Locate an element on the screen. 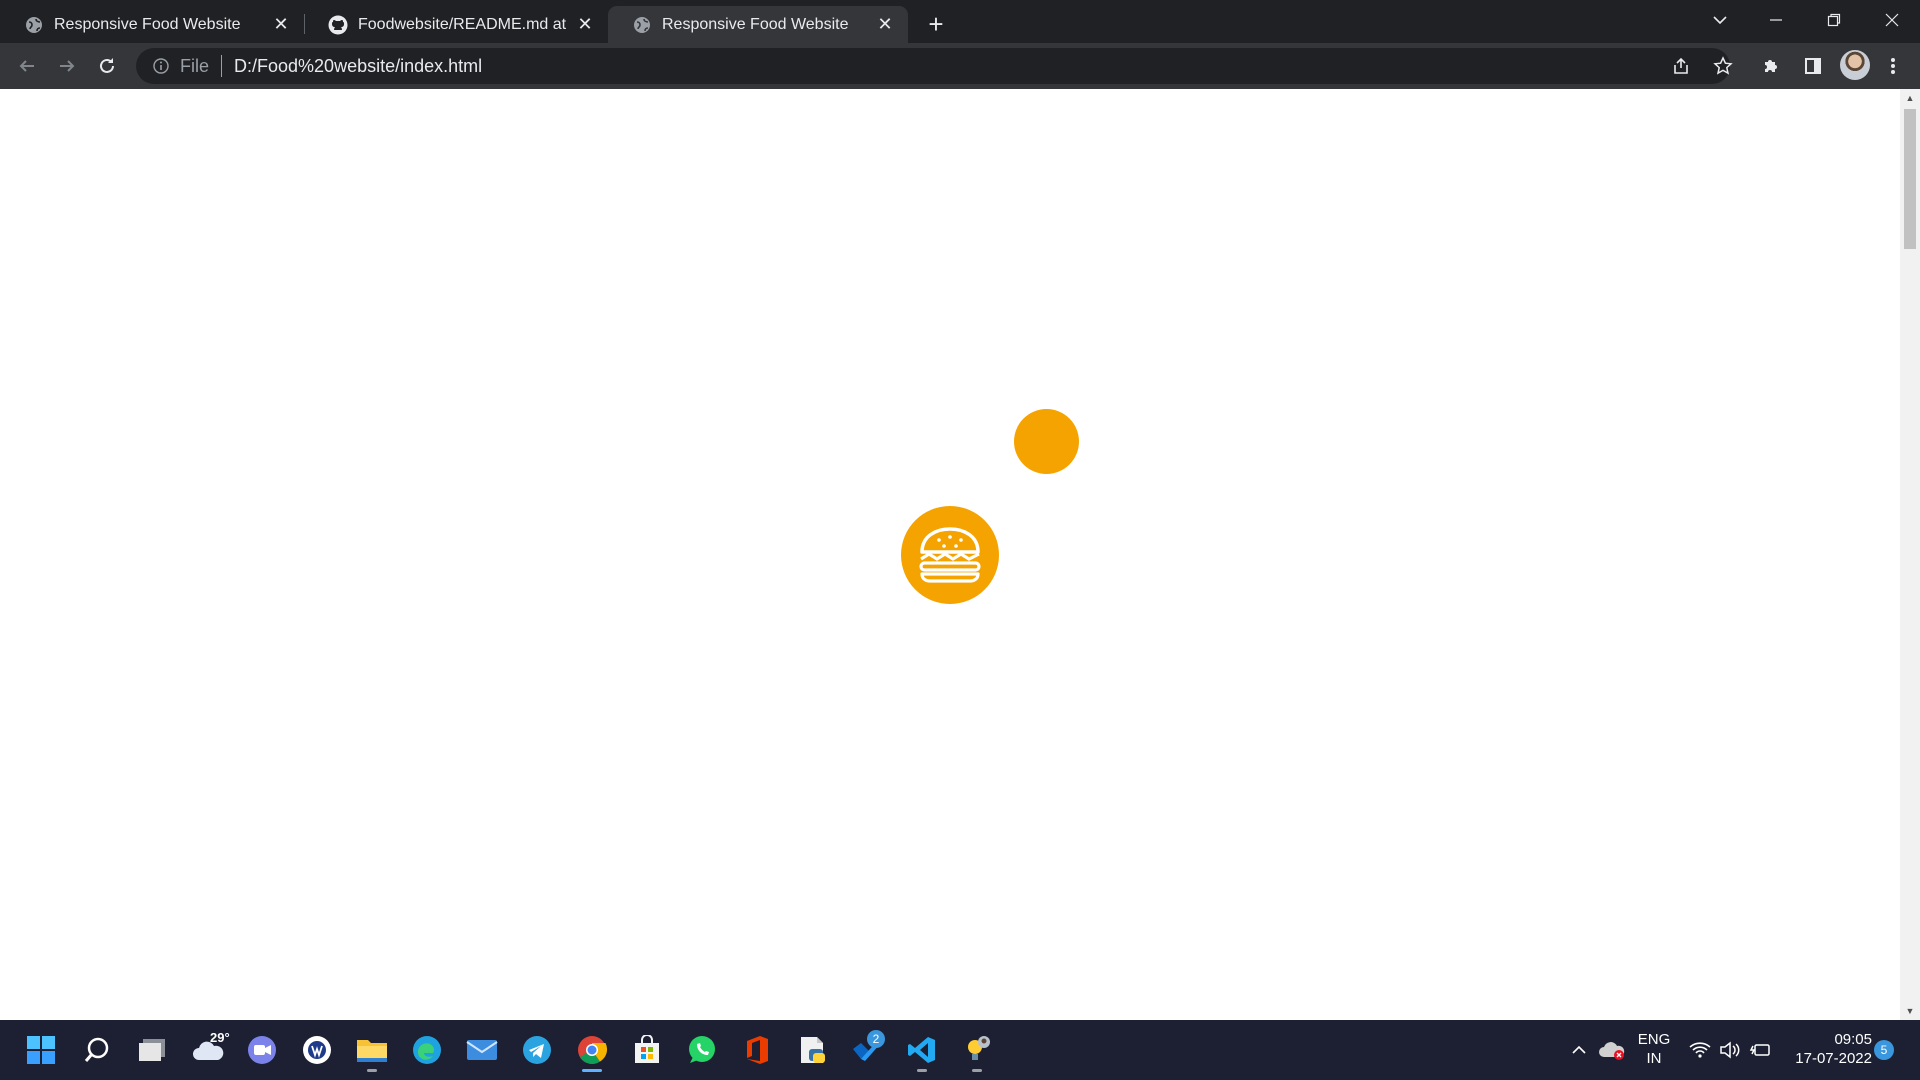 The width and height of the screenshot is (1920, 1080). share-icon is located at coordinates (1681, 65).